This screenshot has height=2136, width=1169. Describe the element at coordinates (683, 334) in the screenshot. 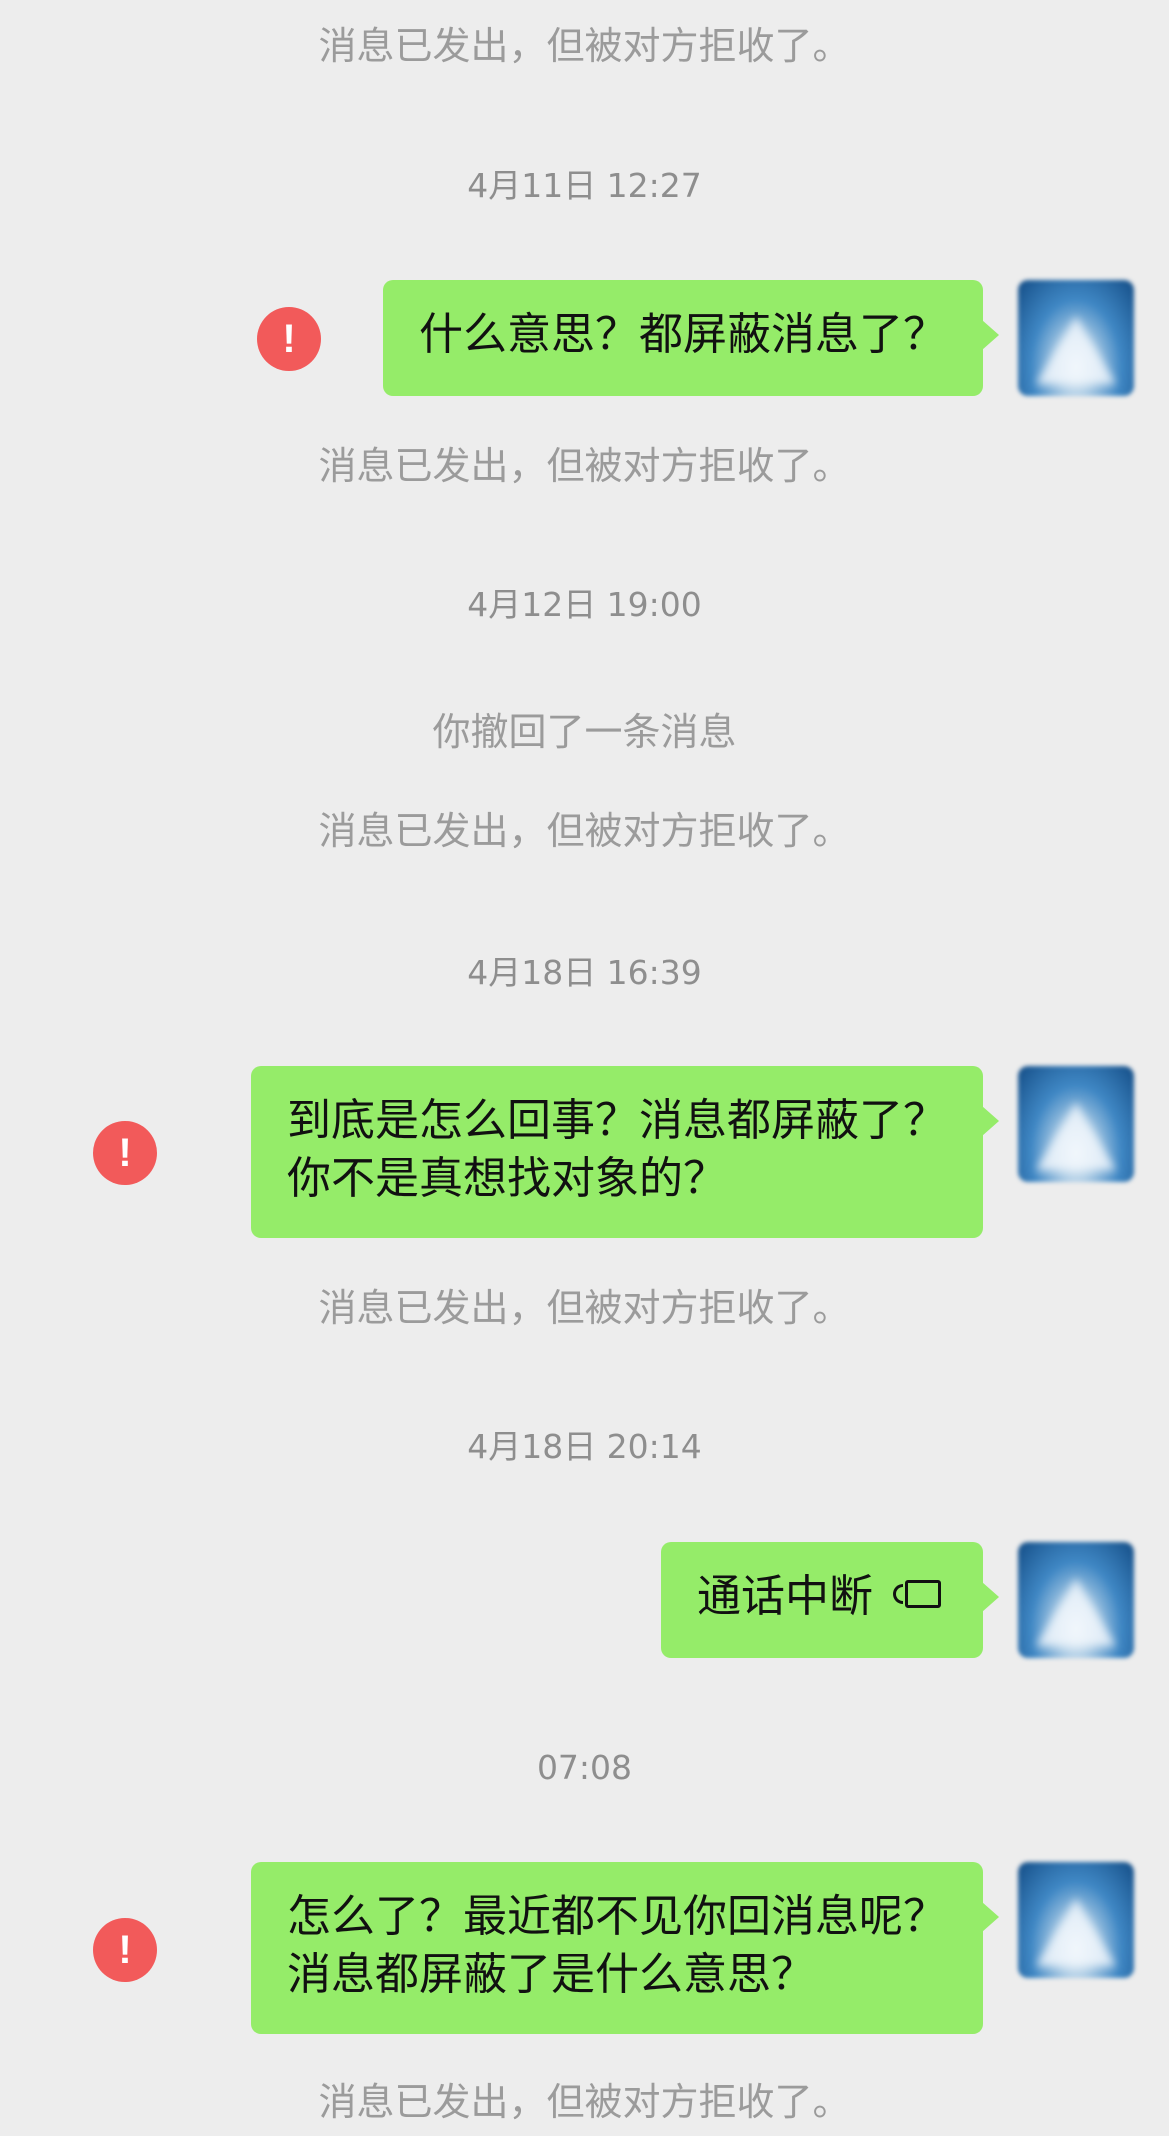

I see `message-line: 什么意思？都屏蔽消息了？` at that location.